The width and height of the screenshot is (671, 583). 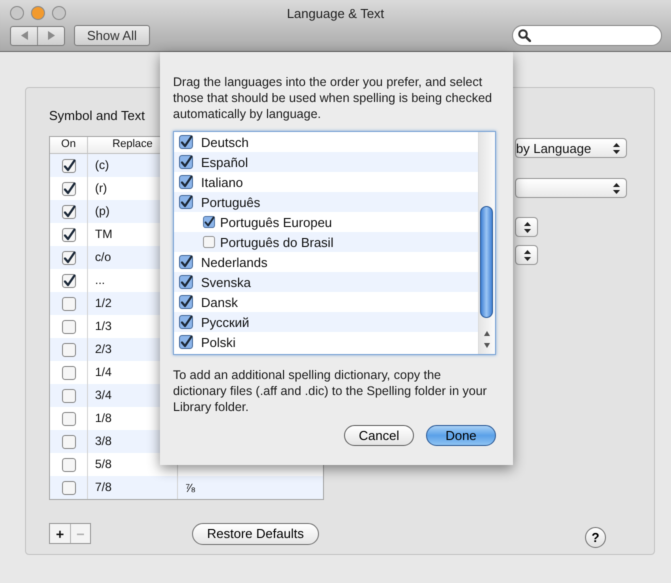 I want to click on add-button: +, so click(x=60, y=533).